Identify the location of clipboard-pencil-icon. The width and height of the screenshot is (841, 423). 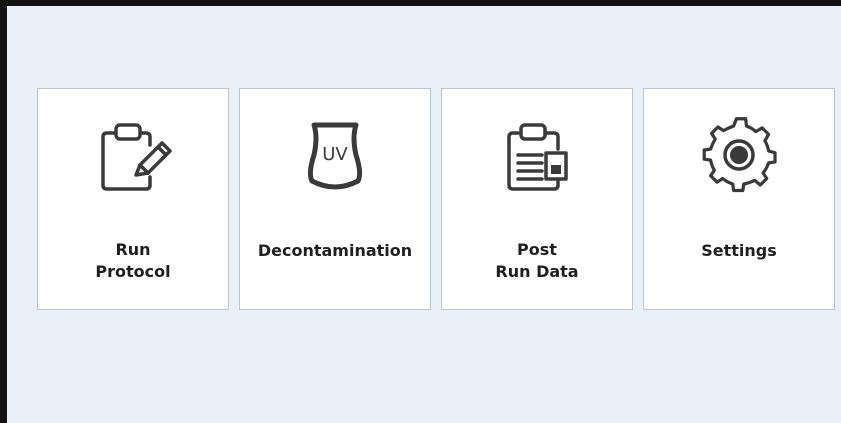
(133, 155).